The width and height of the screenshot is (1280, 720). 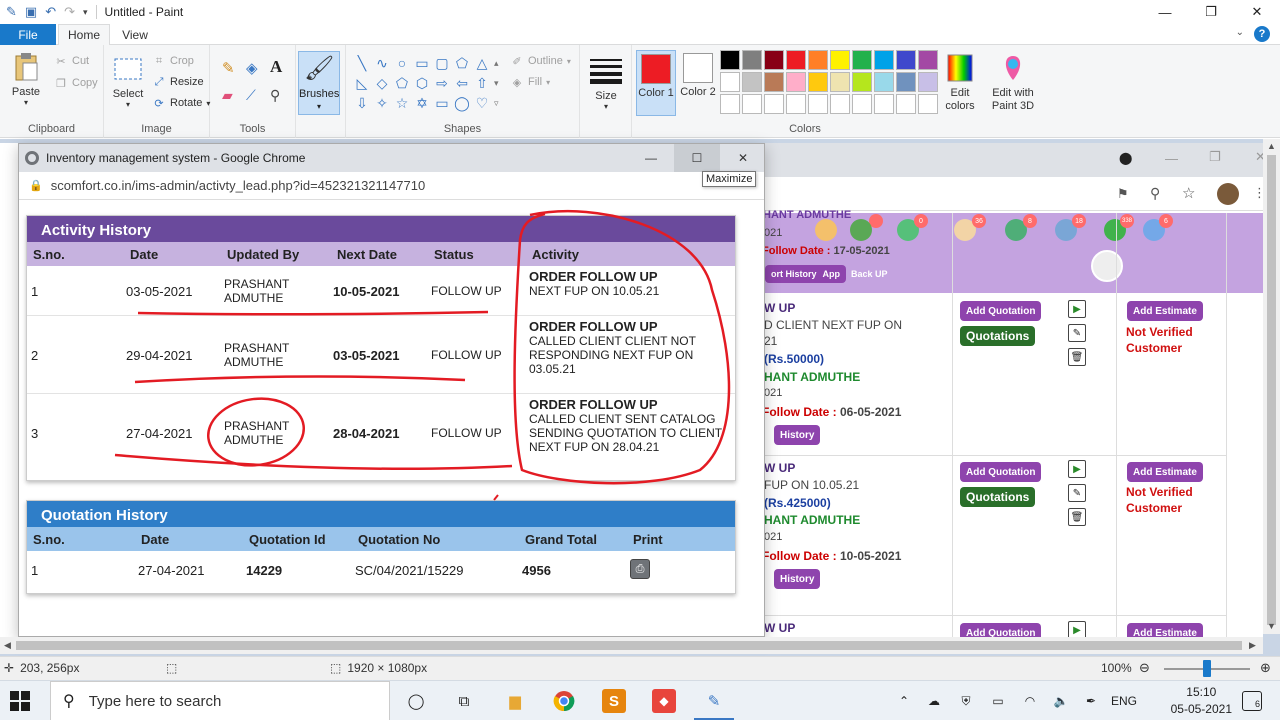 What do you see at coordinates (464, 701) in the screenshot?
I see `task-view-icon: ⧉` at bounding box center [464, 701].